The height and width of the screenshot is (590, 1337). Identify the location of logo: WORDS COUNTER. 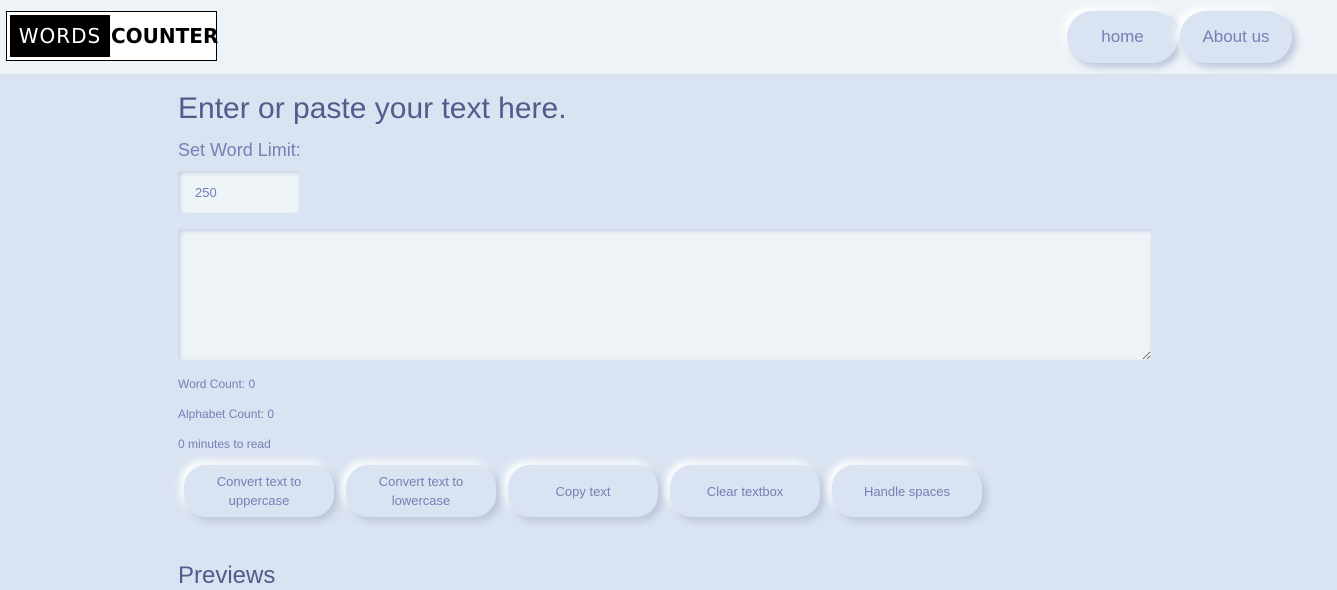
(112, 36).